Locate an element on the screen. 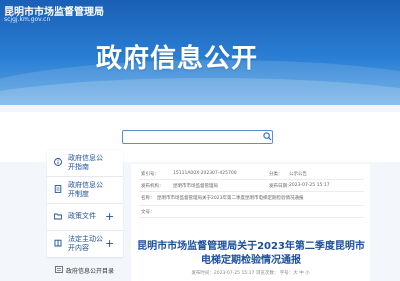 This screenshot has height=281, width=400. sidebar-item-label: 政府信息公开制度 is located at coordinates (85, 189).